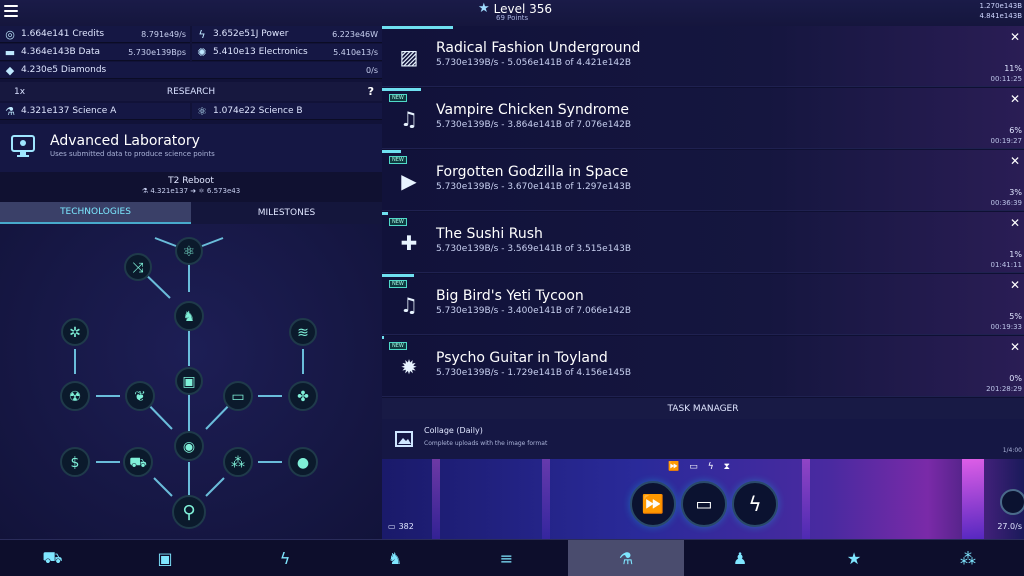 This screenshot has width=1024, height=576. Describe the element at coordinates (409, 181) in the screenshot. I see `video-icon: ▶` at that location.